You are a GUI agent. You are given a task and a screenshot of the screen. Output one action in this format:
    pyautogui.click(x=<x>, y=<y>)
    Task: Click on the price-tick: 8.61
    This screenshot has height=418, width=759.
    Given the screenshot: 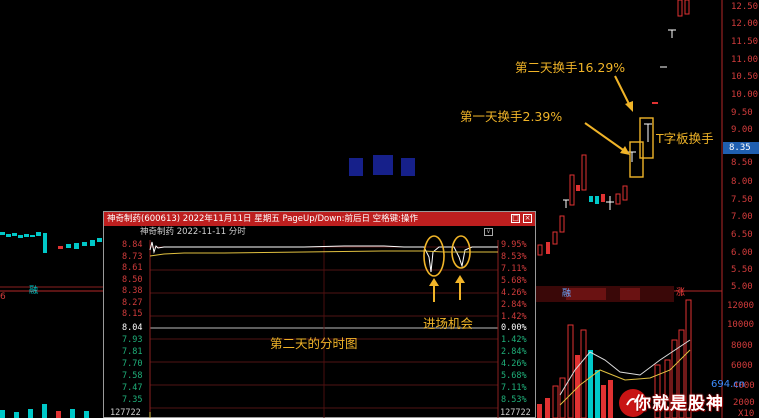 What is the action you would take?
    pyautogui.click(x=132, y=268)
    